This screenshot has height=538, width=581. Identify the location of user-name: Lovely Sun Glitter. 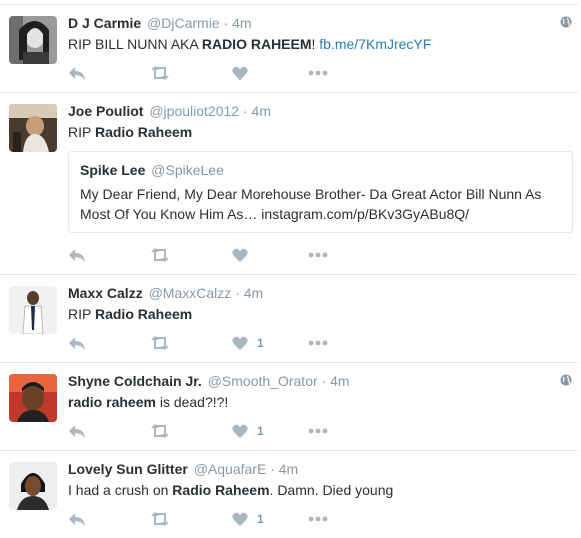
(128, 469).